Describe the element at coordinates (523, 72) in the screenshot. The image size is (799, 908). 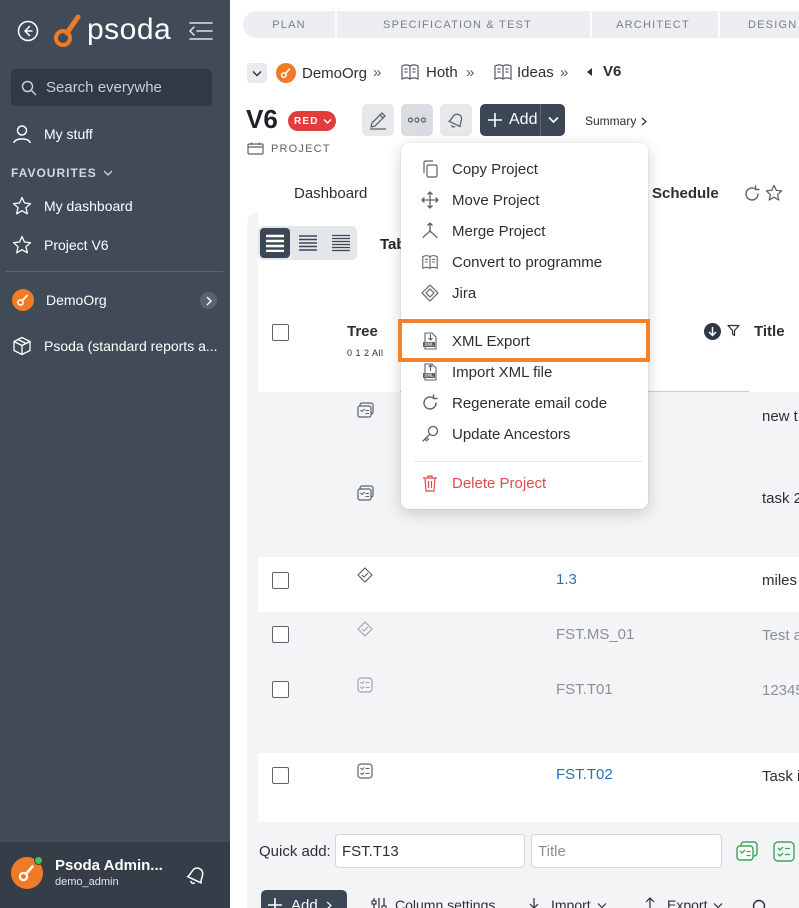
I see `breadcrumb-ideas: Ideas` at that location.